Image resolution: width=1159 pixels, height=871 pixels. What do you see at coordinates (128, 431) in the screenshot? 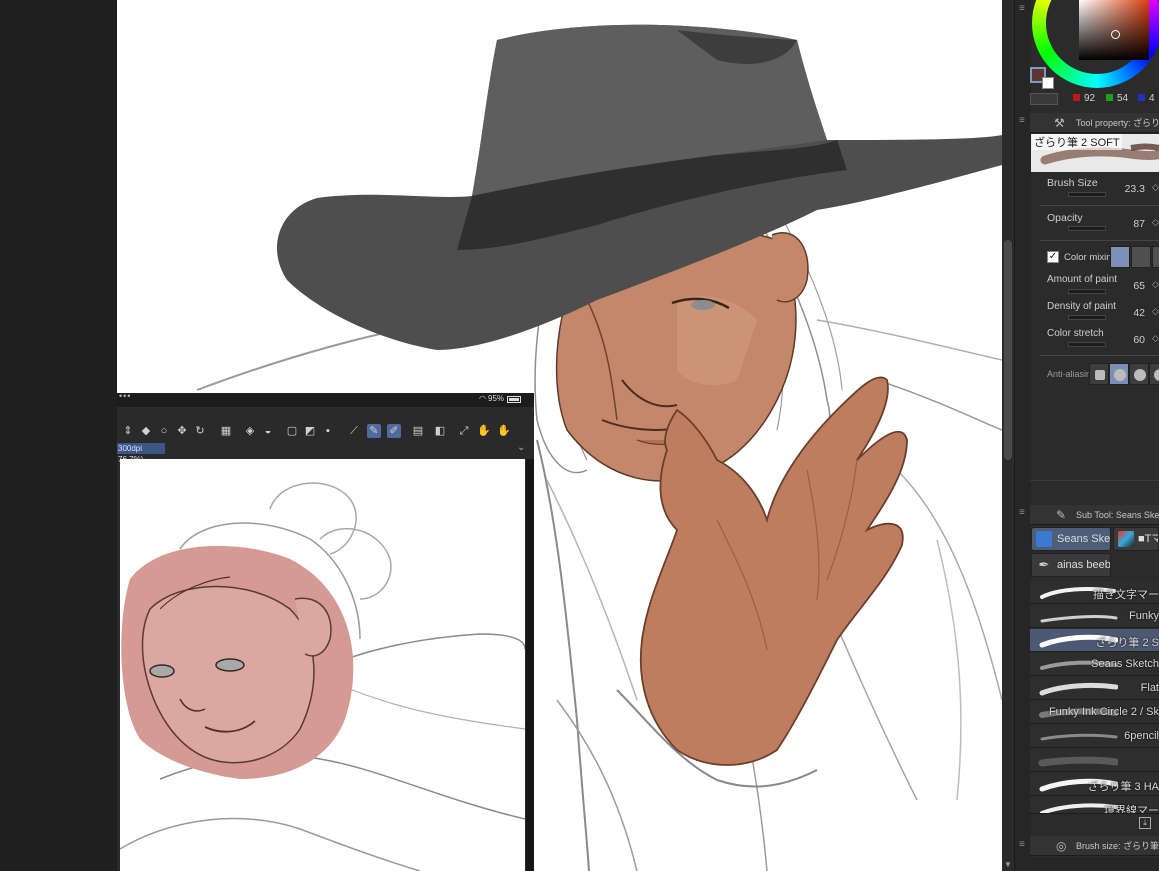
I see `chevron-updown-icon: ⇕` at bounding box center [128, 431].